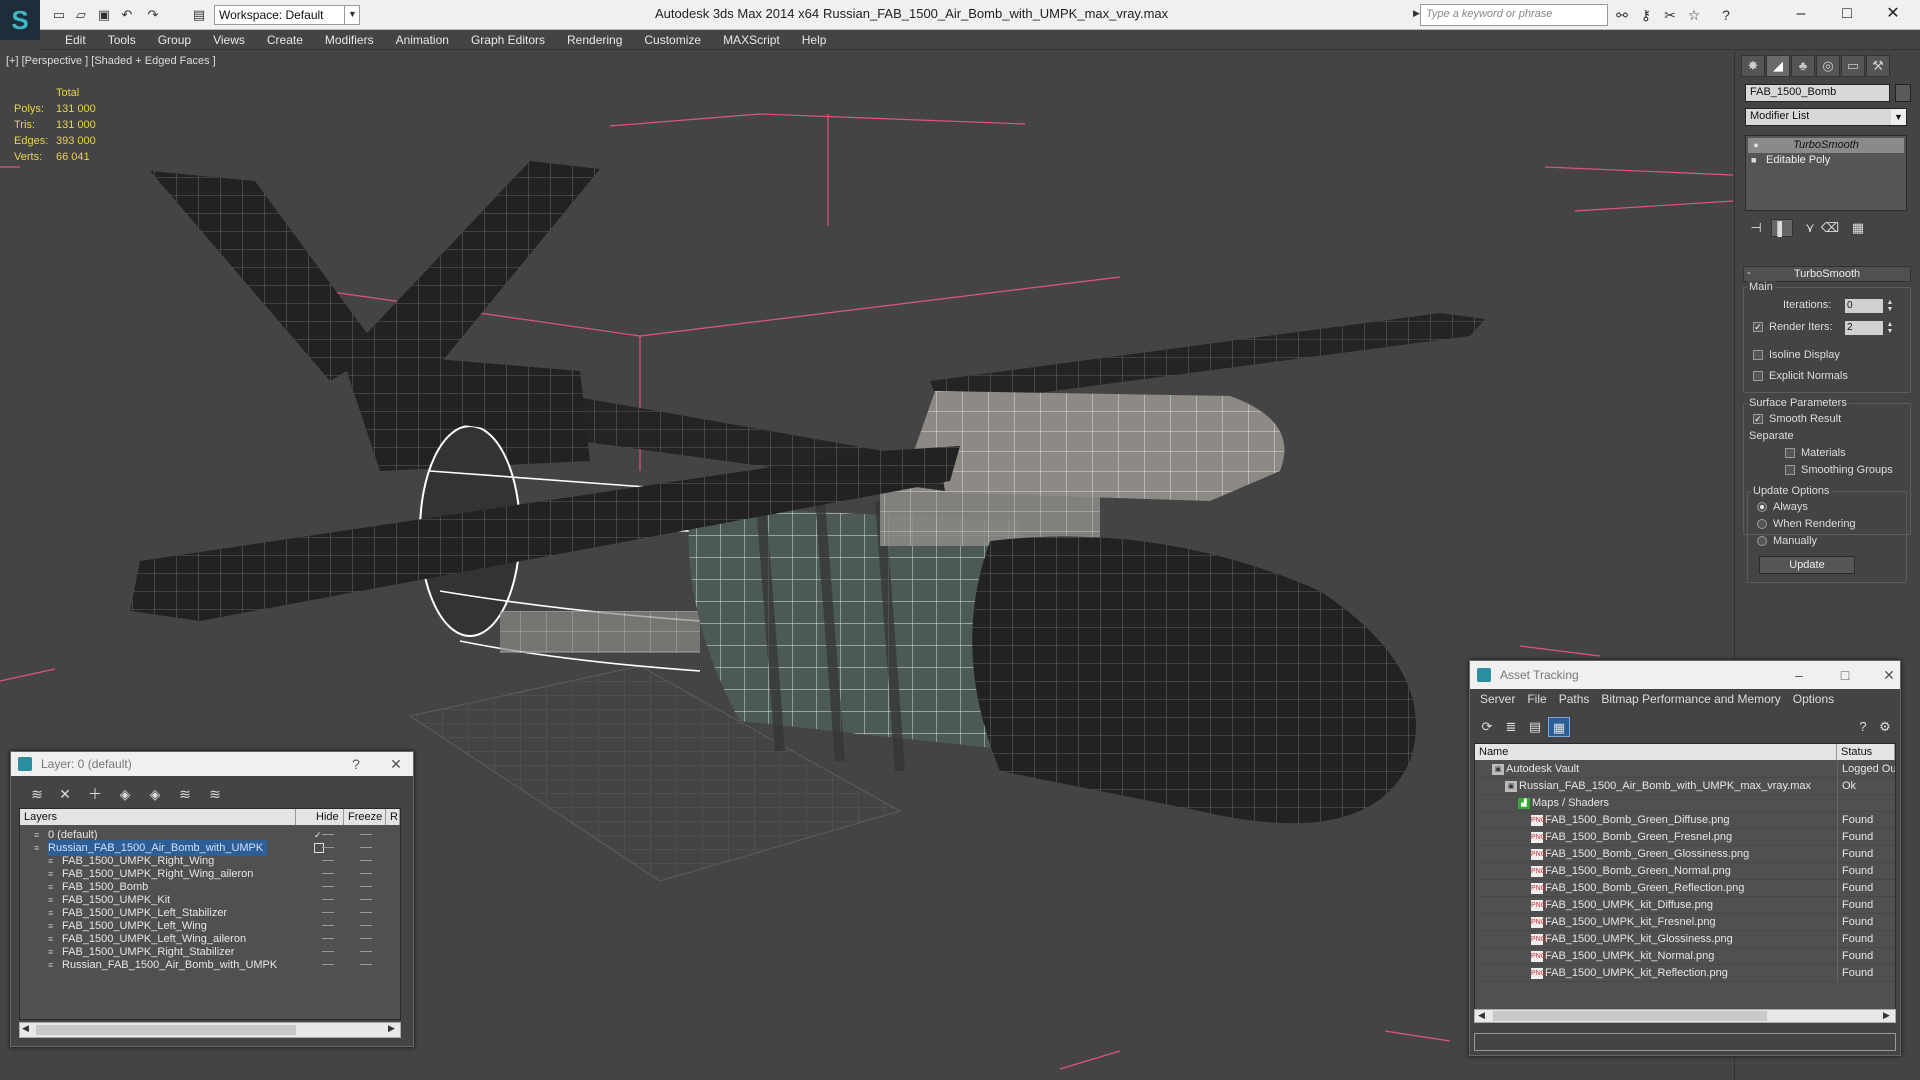 The image size is (1920, 1080). What do you see at coordinates (1790, 453) in the screenshot?
I see `materials-checkbox` at bounding box center [1790, 453].